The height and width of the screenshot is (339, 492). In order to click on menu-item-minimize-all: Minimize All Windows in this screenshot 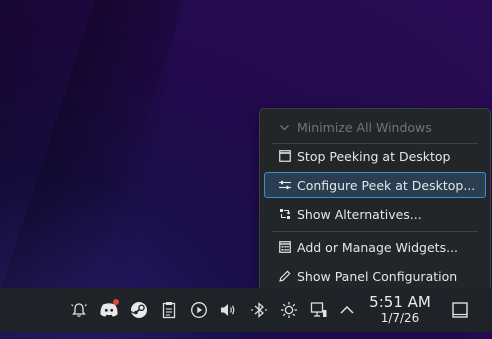, I will do `click(375, 127)`.